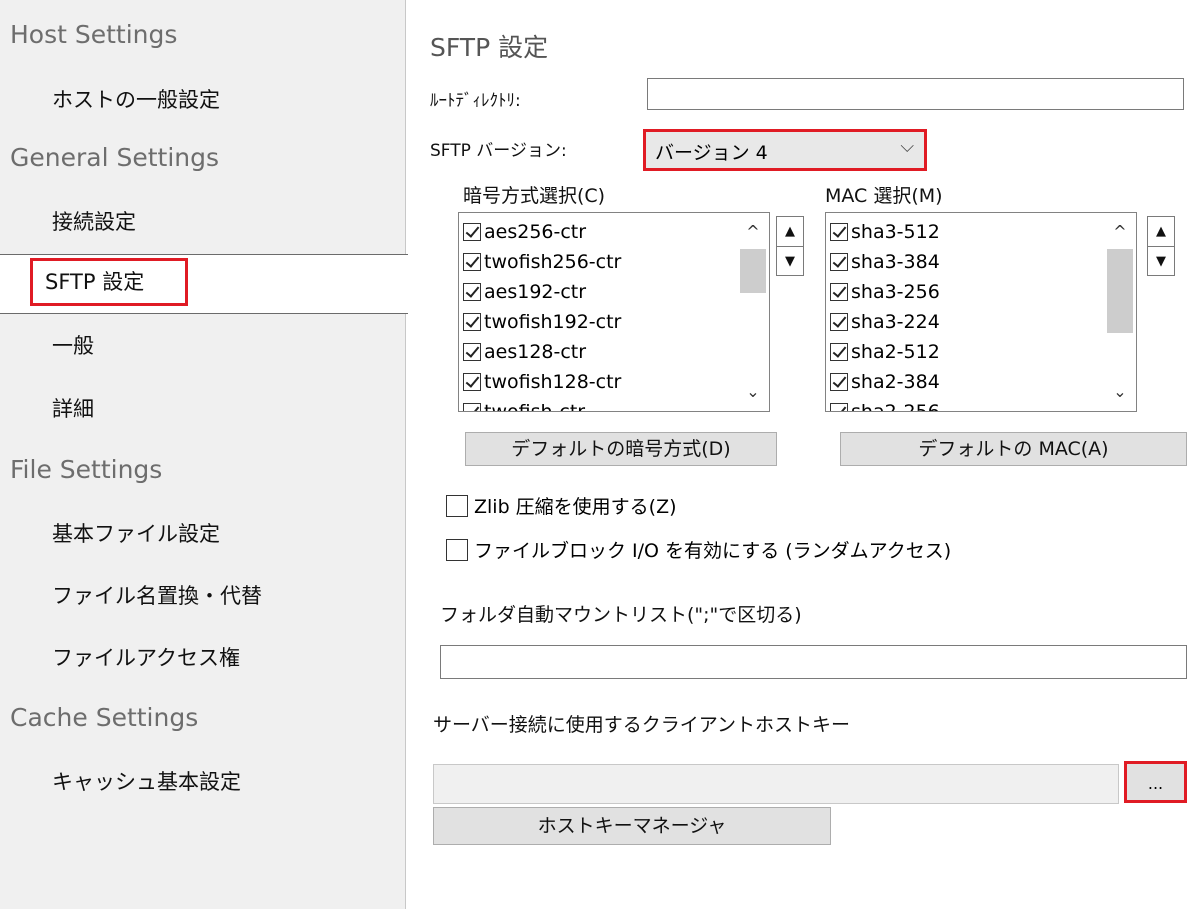  Describe the element at coordinates (632, 826) in the screenshot. I see `hostkey-manager-button: ホストキーマネージャ` at that location.